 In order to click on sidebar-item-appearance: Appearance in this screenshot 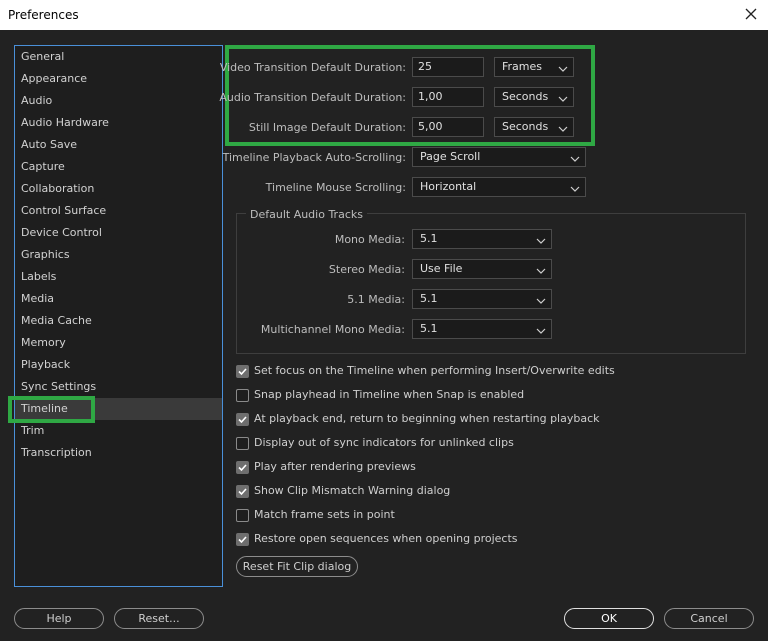, I will do `click(118, 79)`.